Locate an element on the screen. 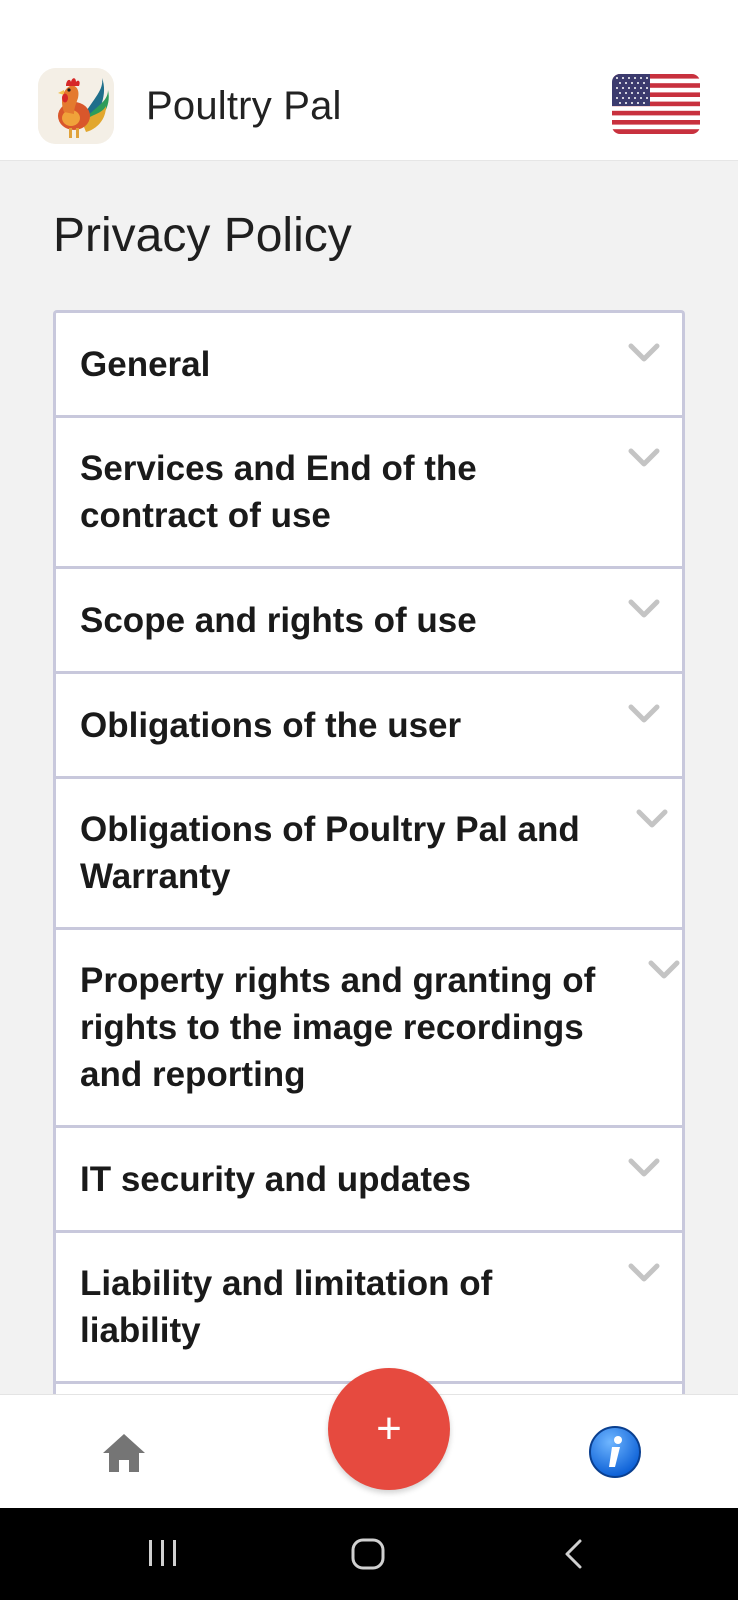  home-icon is located at coordinates (124, 1453).